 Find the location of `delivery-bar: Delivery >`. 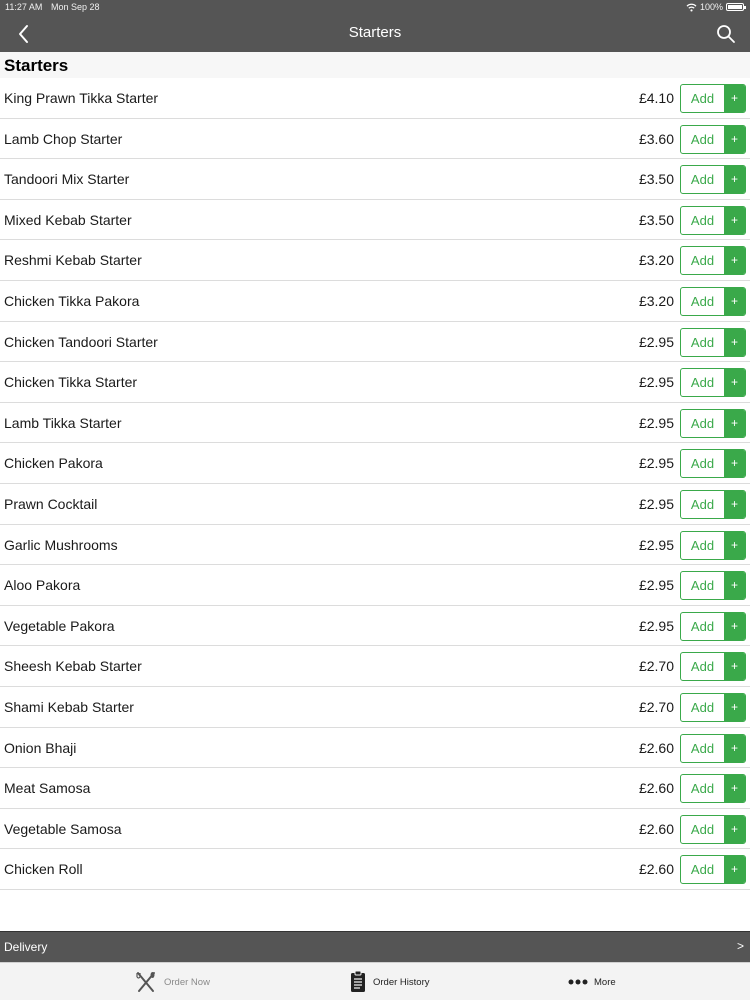

delivery-bar: Delivery > is located at coordinates (375, 946).